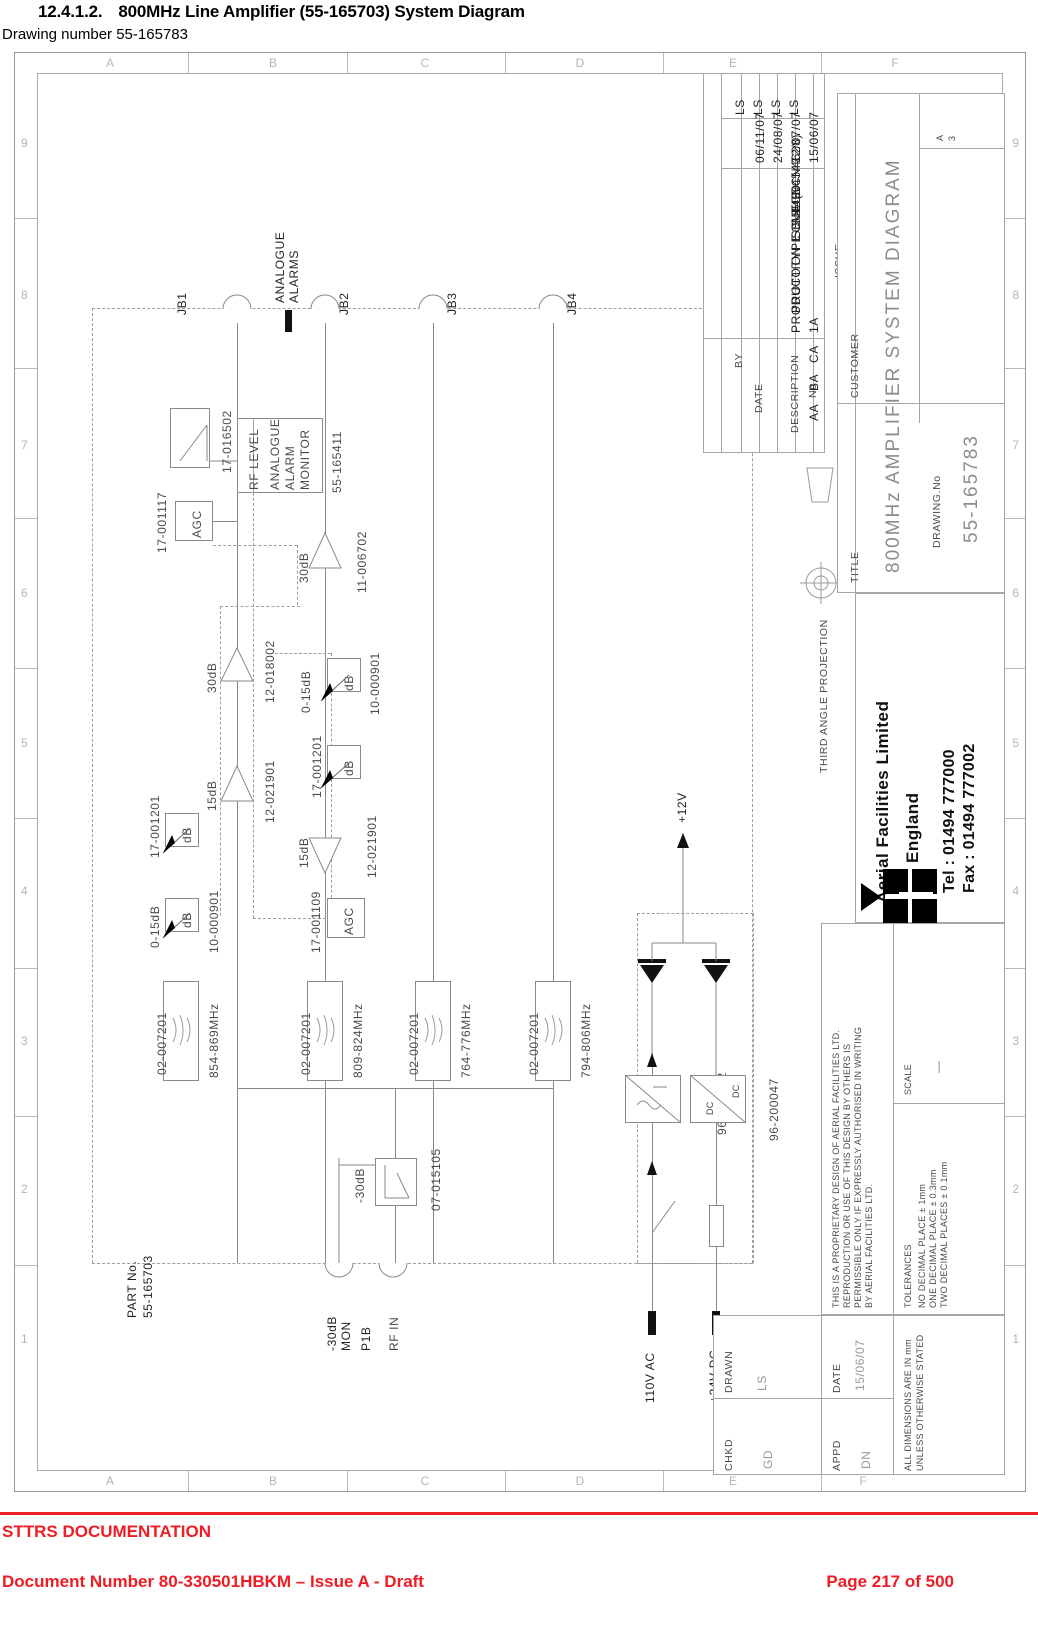 The width and height of the screenshot is (1038, 1636). What do you see at coordinates (949, 821) in the screenshot?
I see `company-tel: Tel : 01494 777000` at bounding box center [949, 821].